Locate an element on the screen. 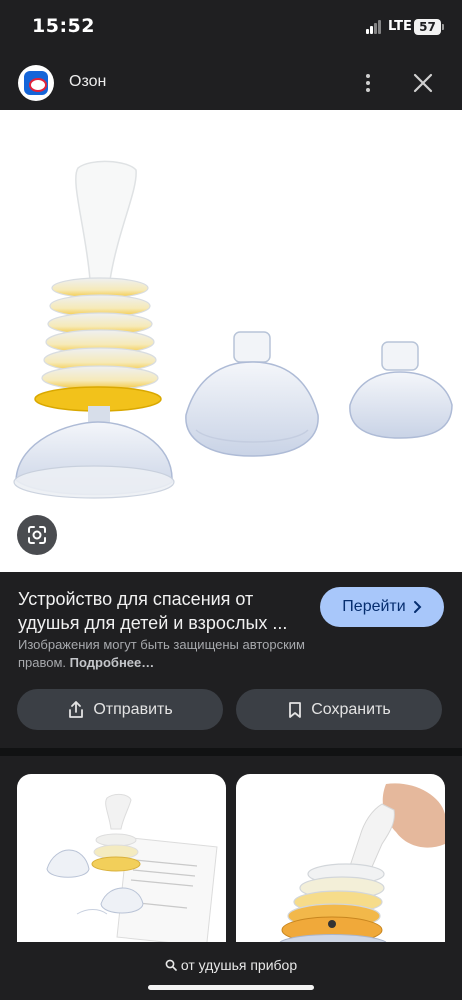 The height and width of the screenshot is (1000, 462). status-bar: 15:52 LTE 57 is located at coordinates (231, 28).